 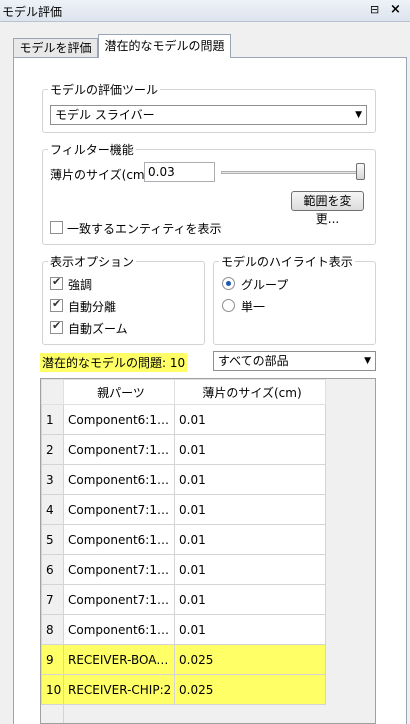 I want to click on sliver-size-label: 薄片のサイズ(cm), so click(x=100, y=175).